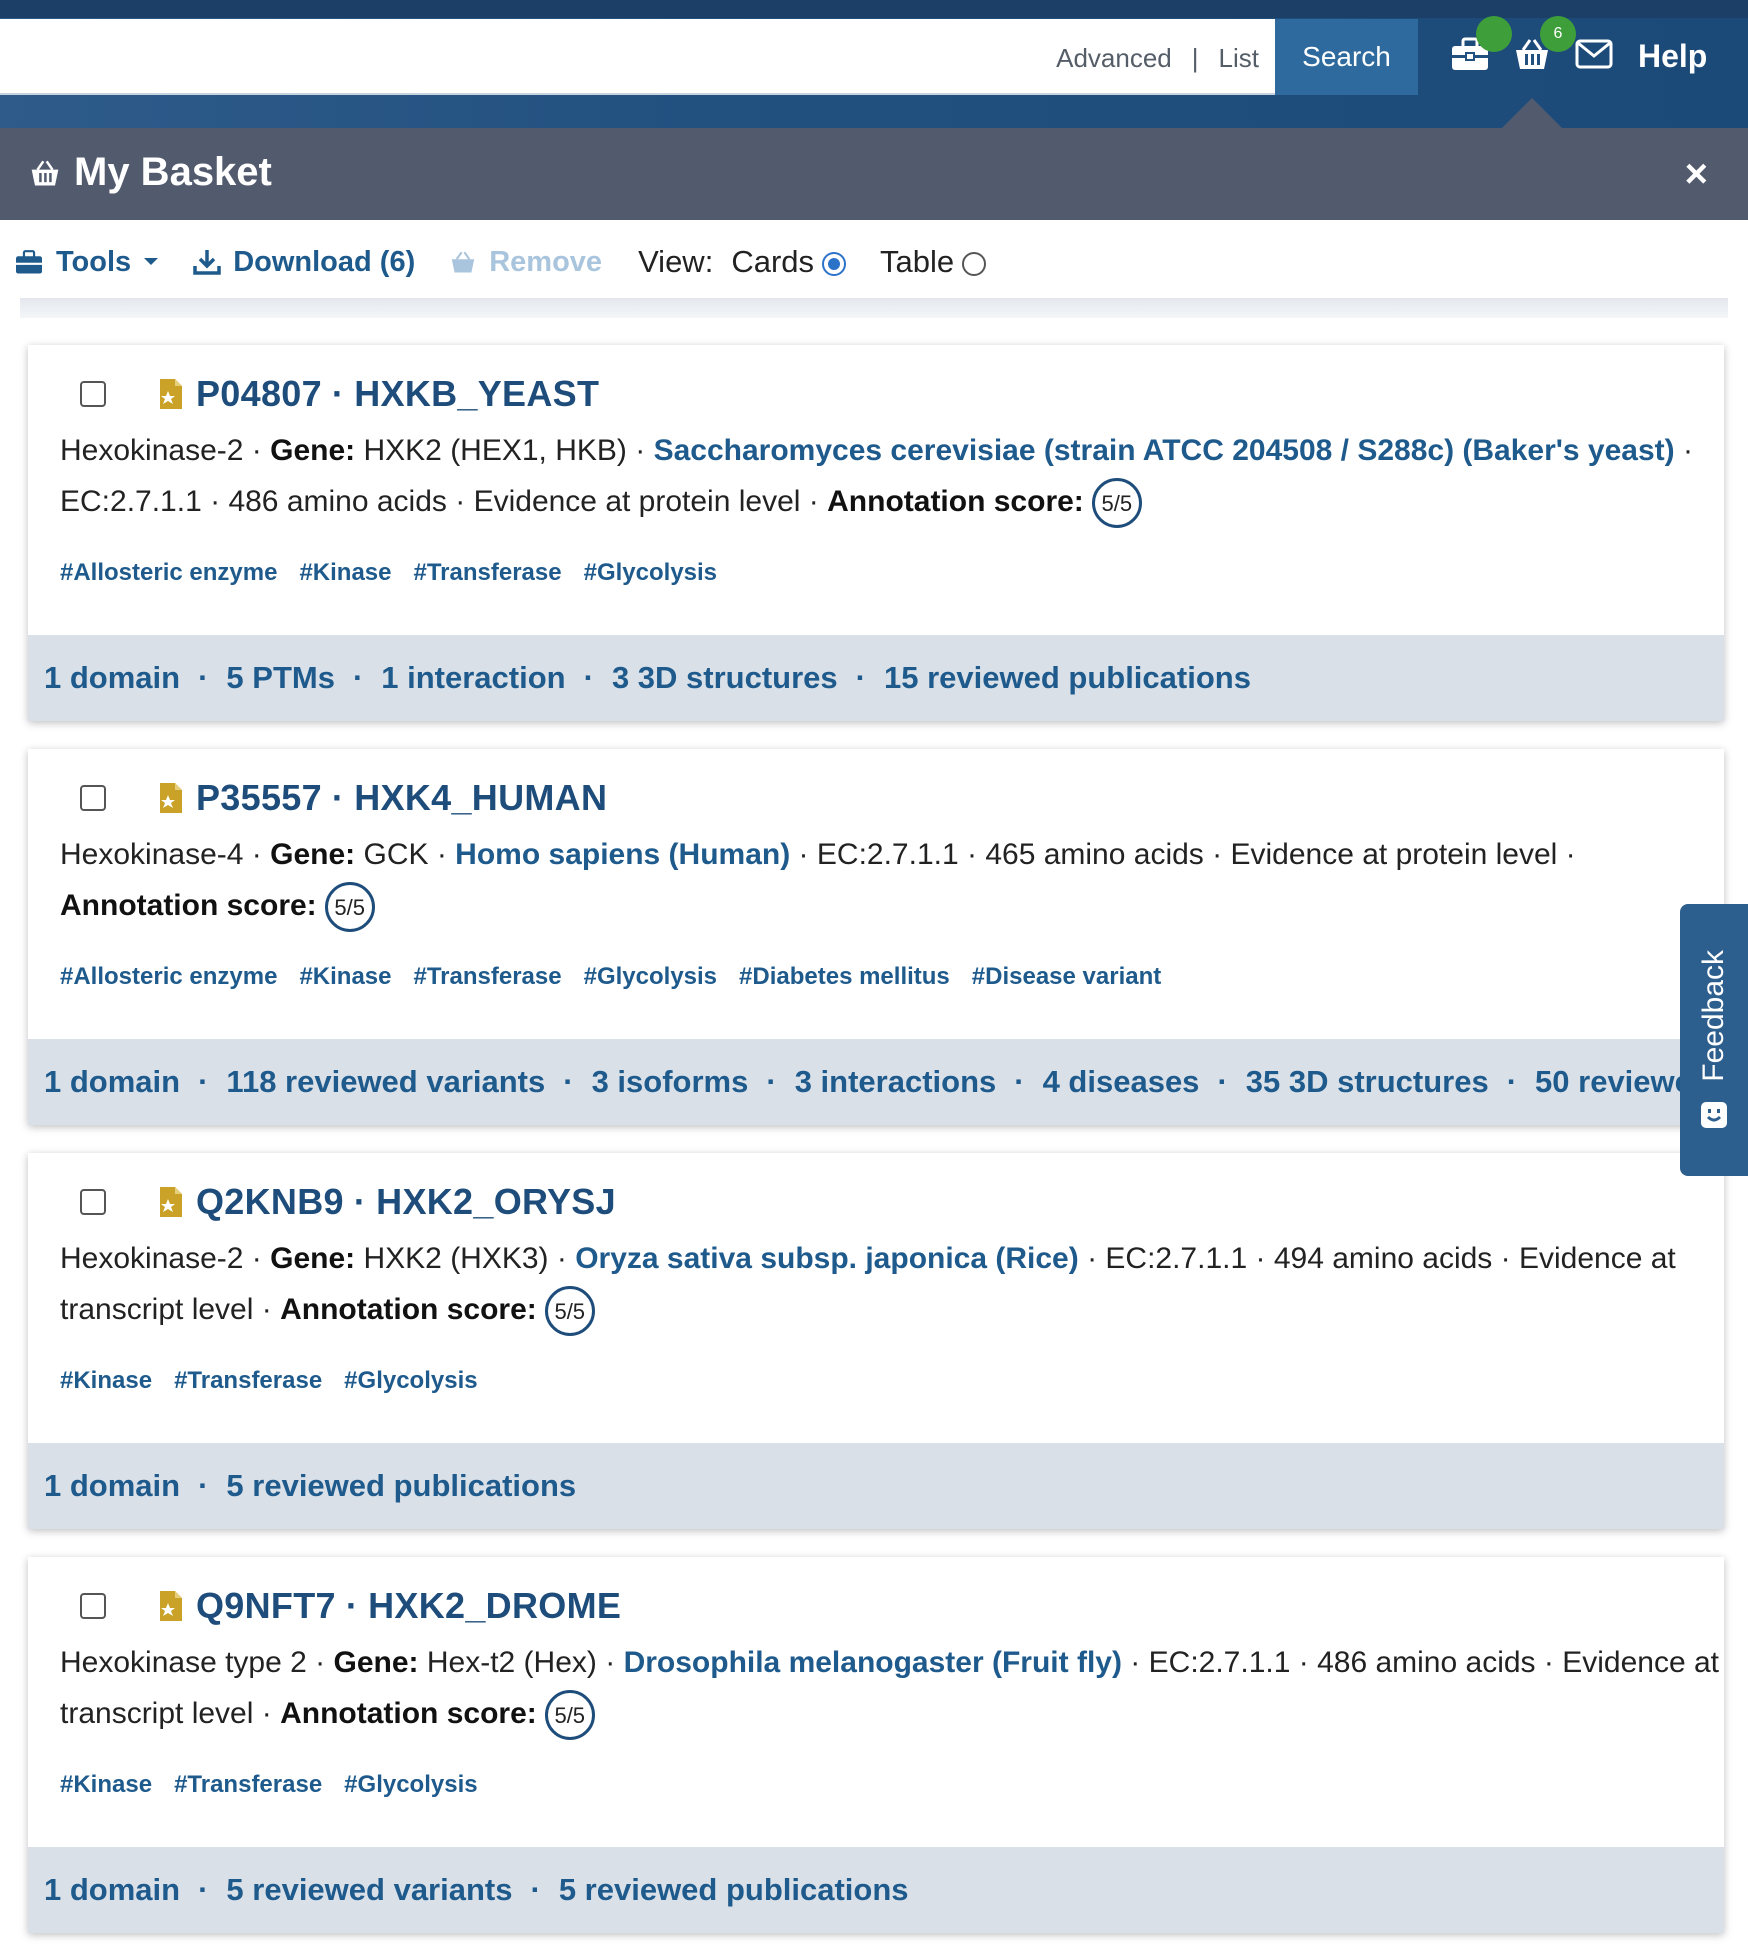 The width and height of the screenshot is (1748, 1952). Describe the element at coordinates (834, 263) in the screenshot. I see `cards-view-radio` at that location.